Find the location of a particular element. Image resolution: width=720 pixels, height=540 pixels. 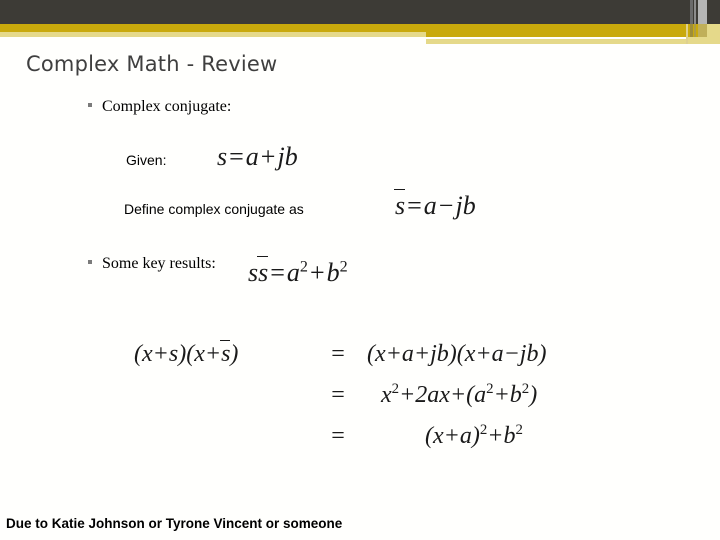

banner-gold-band-right is located at coordinates (573, 30).